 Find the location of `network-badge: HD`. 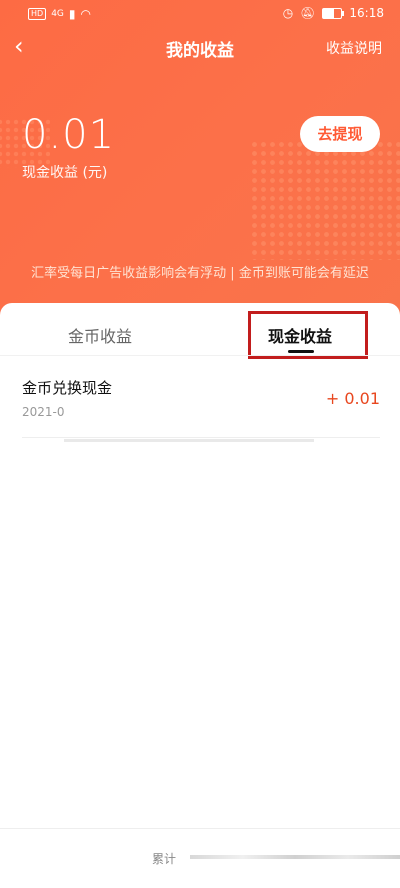

network-badge: HD is located at coordinates (37, 14).